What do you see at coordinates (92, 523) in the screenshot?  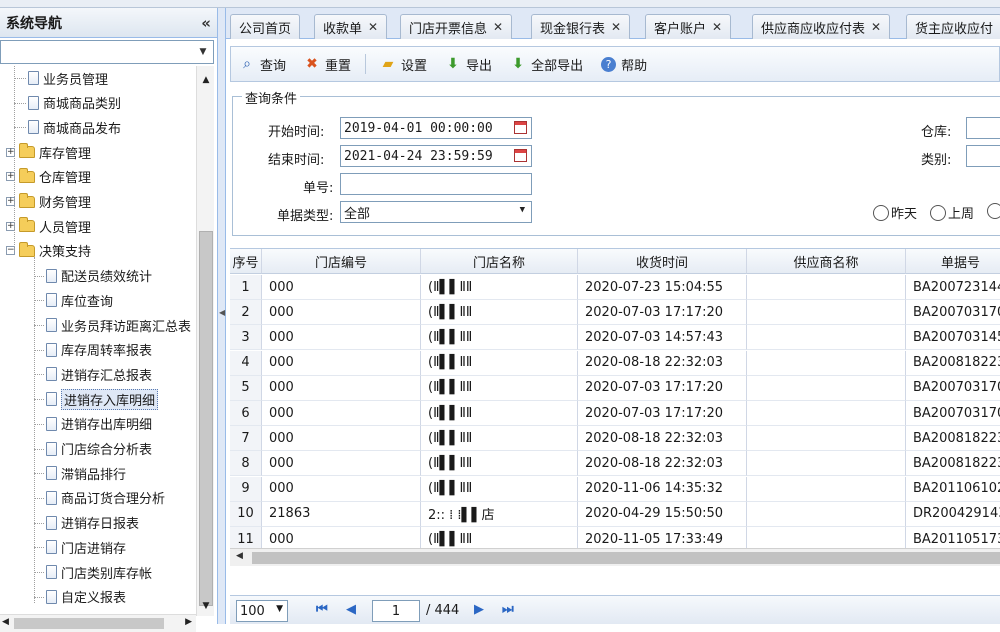 I see `sidebar-item: 进销存日报表` at bounding box center [92, 523].